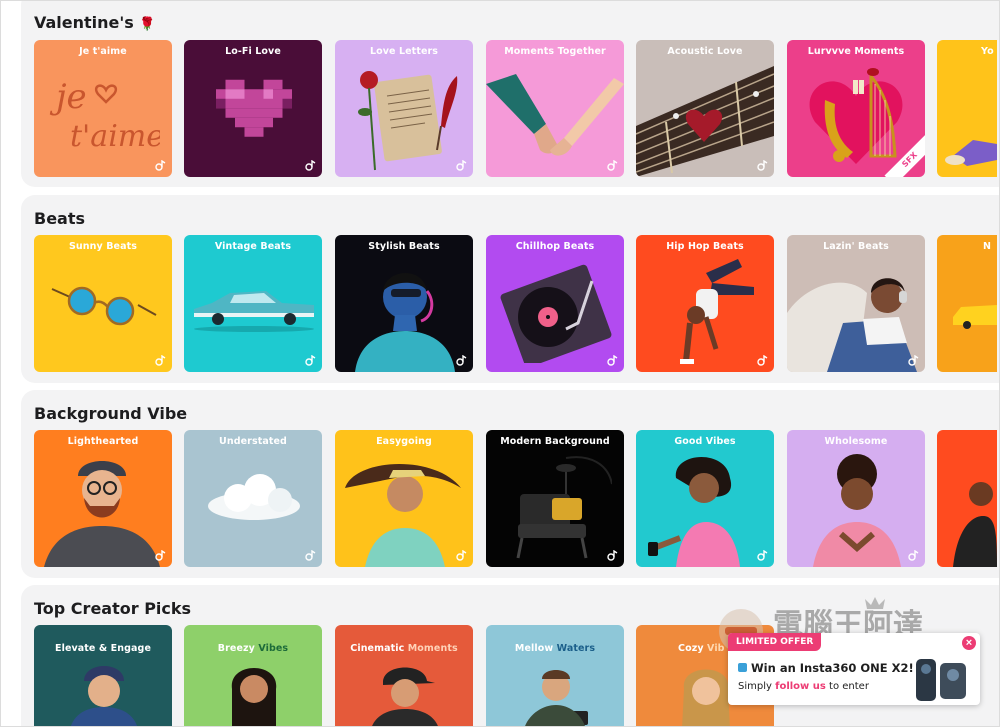 Image resolution: width=1000 pixels, height=727 pixels. I want to click on playlist-card-lo-fi-love: Lo-Fi Love, so click(253, 108).